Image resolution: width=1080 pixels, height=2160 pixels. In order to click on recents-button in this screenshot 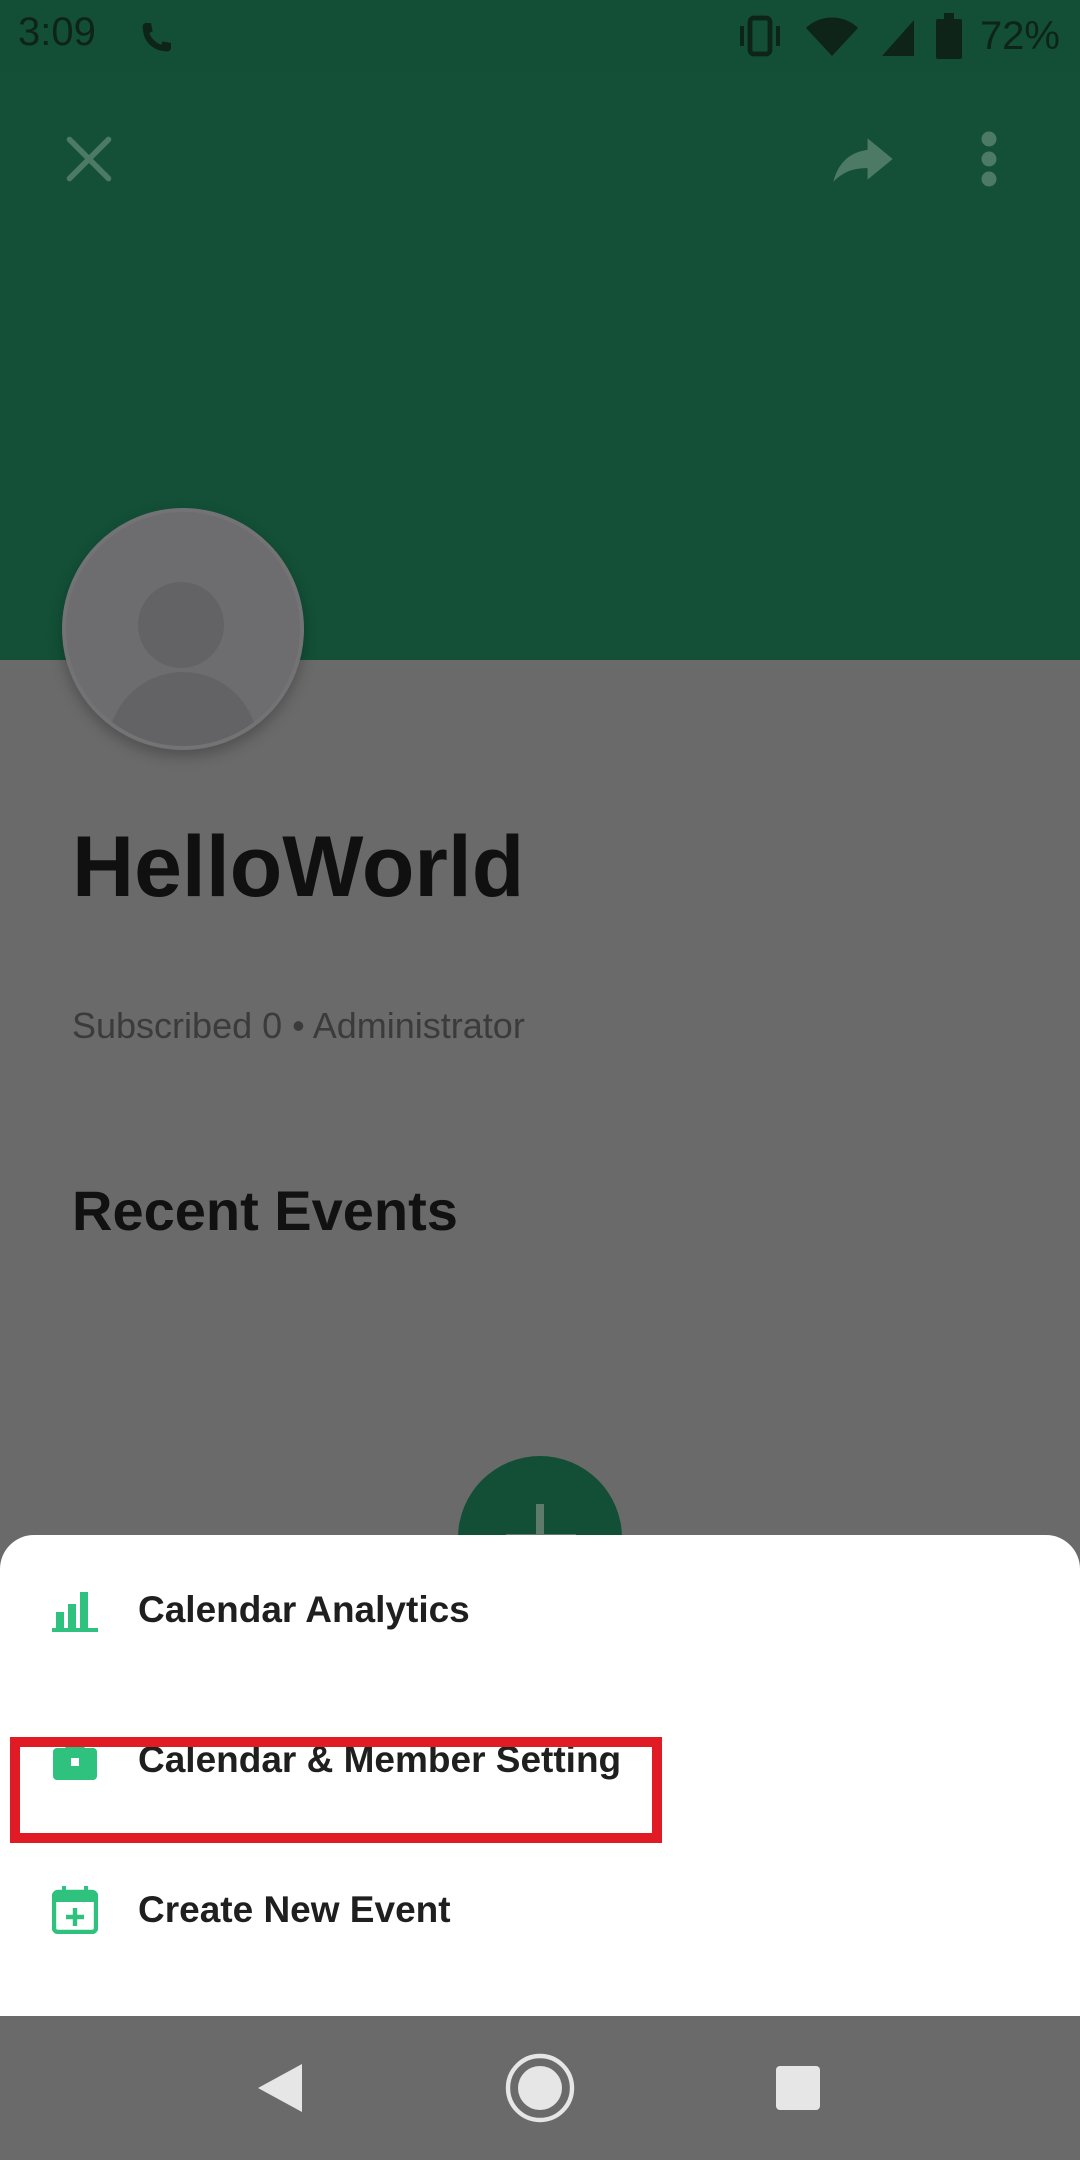, I will do `click(798, 2088)`.